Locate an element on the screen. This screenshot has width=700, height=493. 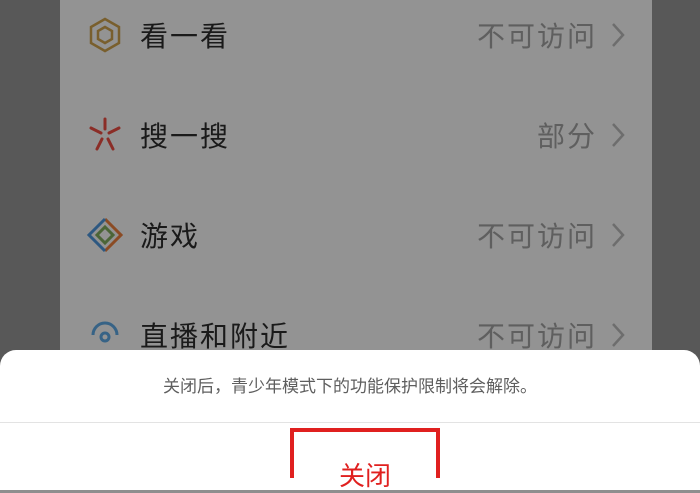
settings-item-label: 直播和附近 is located at coordinates (215, 336).